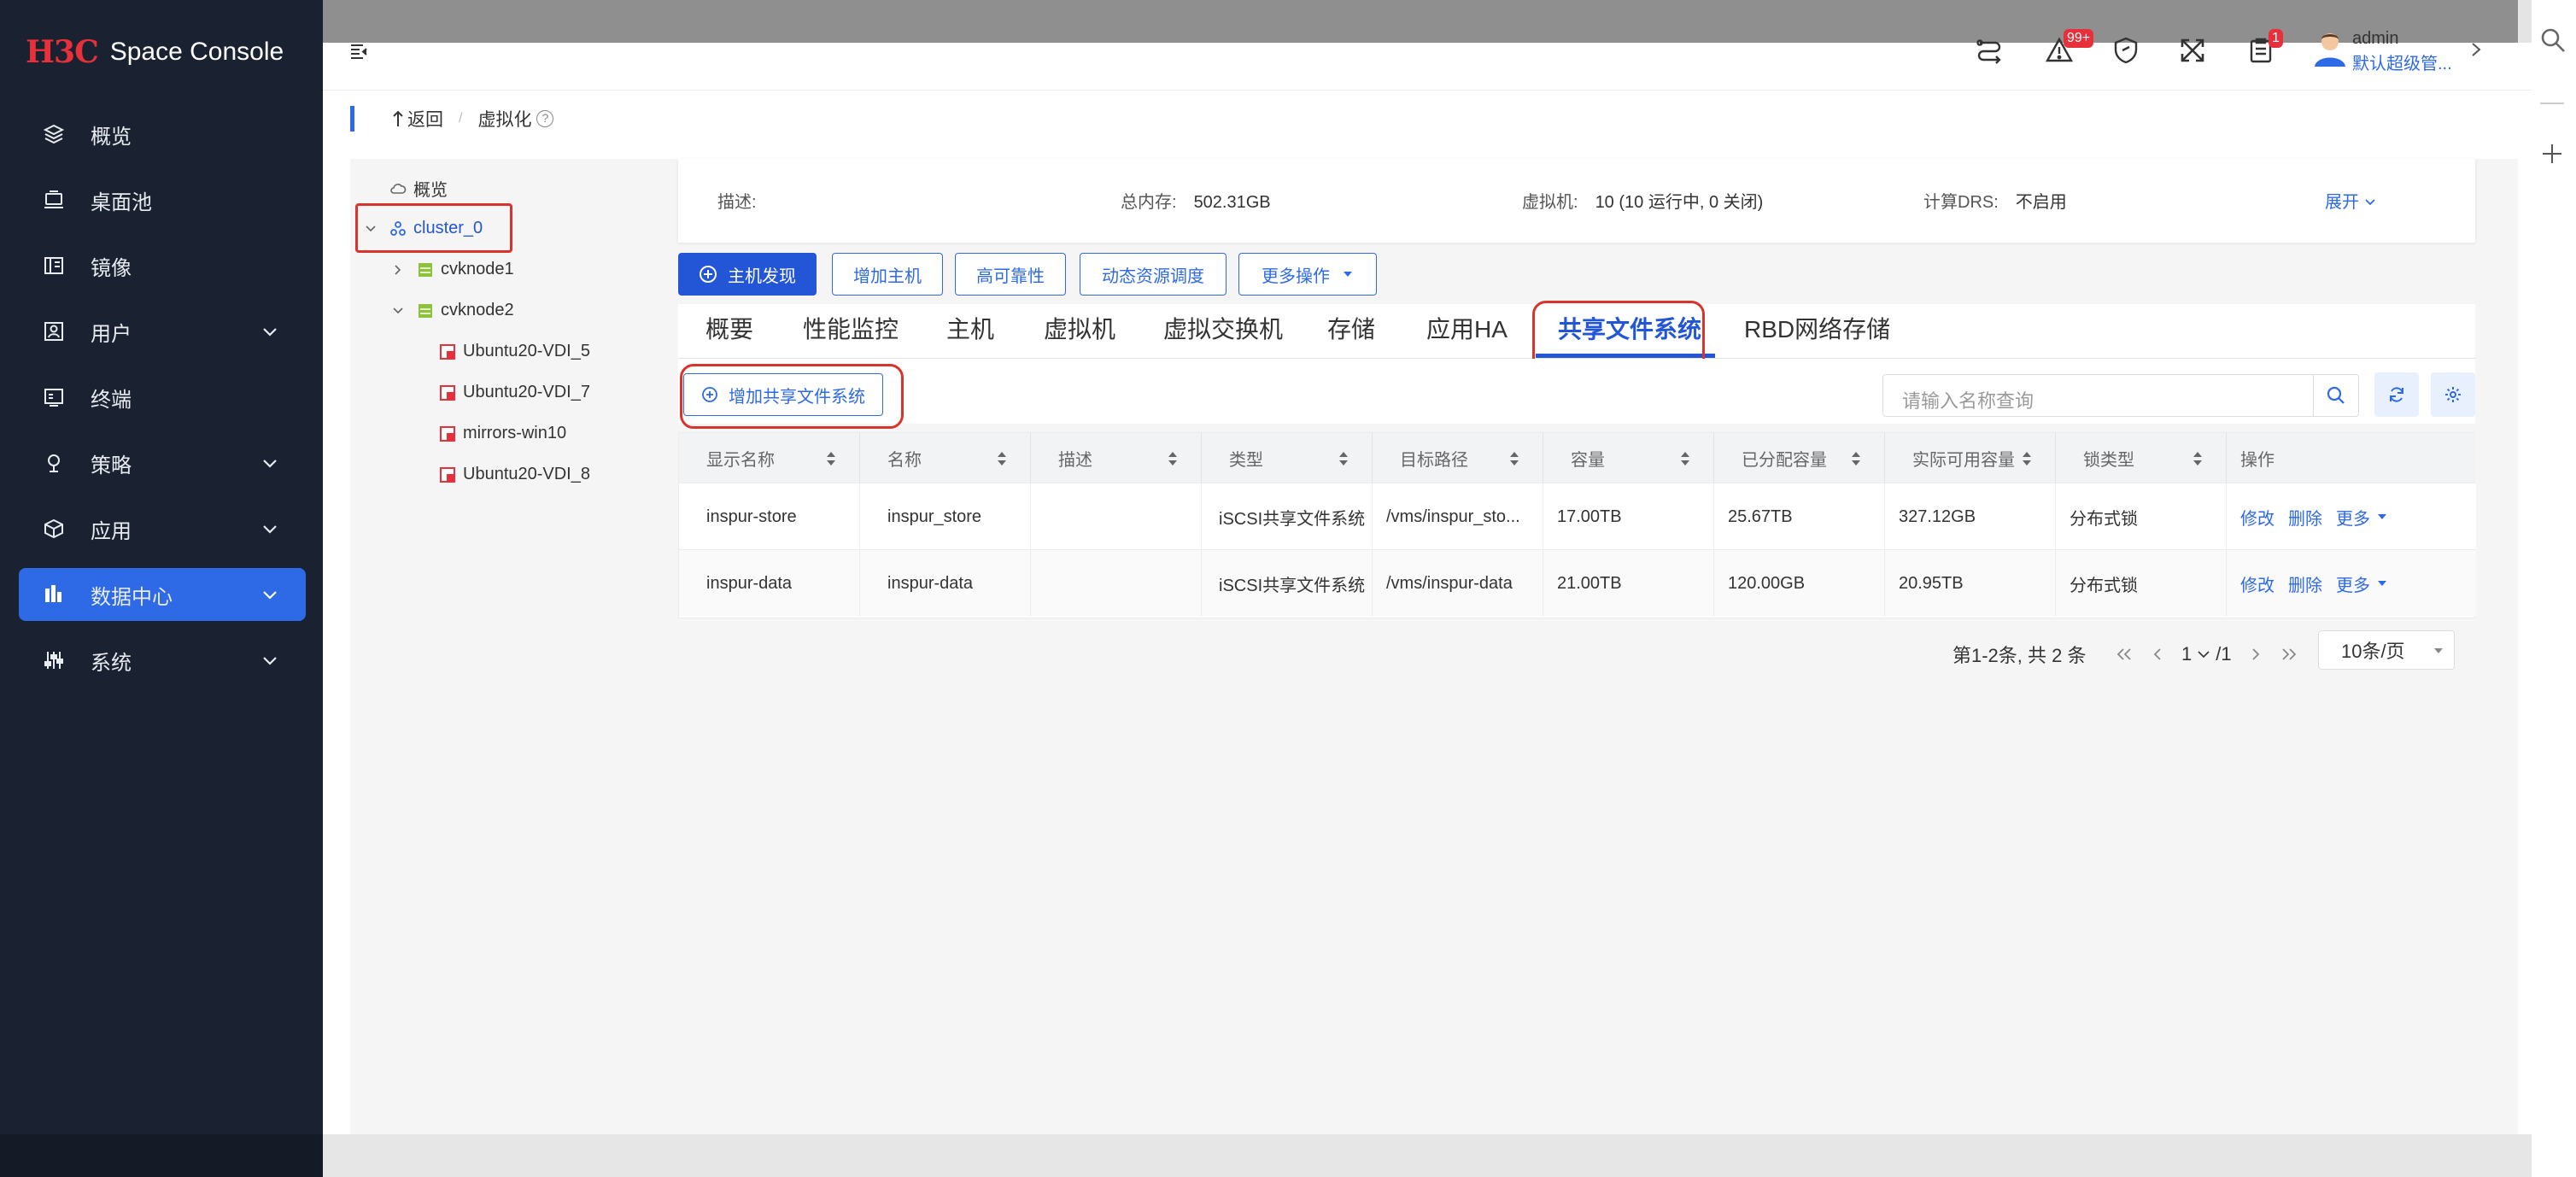  What do you see at coordinates (425, 120) in the screenshot?
I see `back-label: 返回` at bounding box center [425, 120].